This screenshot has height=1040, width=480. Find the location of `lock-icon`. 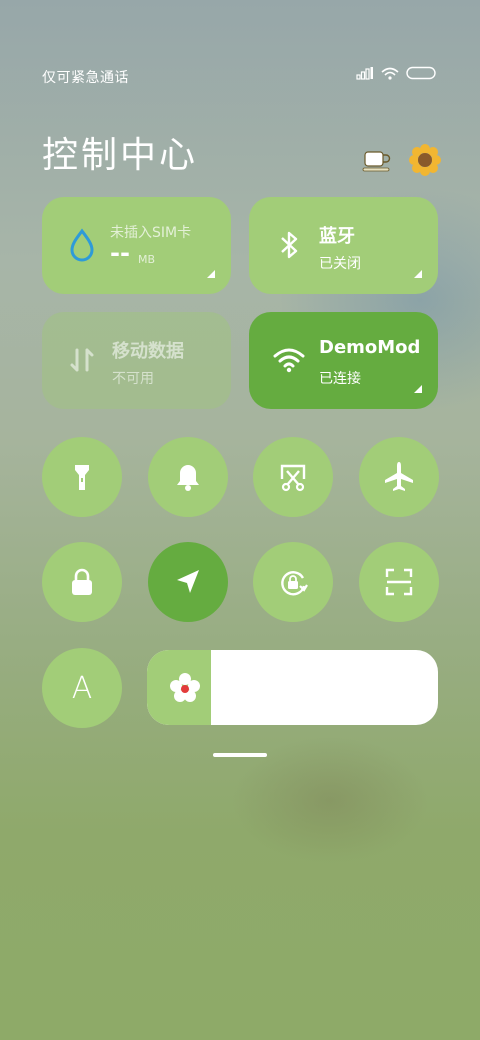

lock-icon is located at coordinates (82, 581).